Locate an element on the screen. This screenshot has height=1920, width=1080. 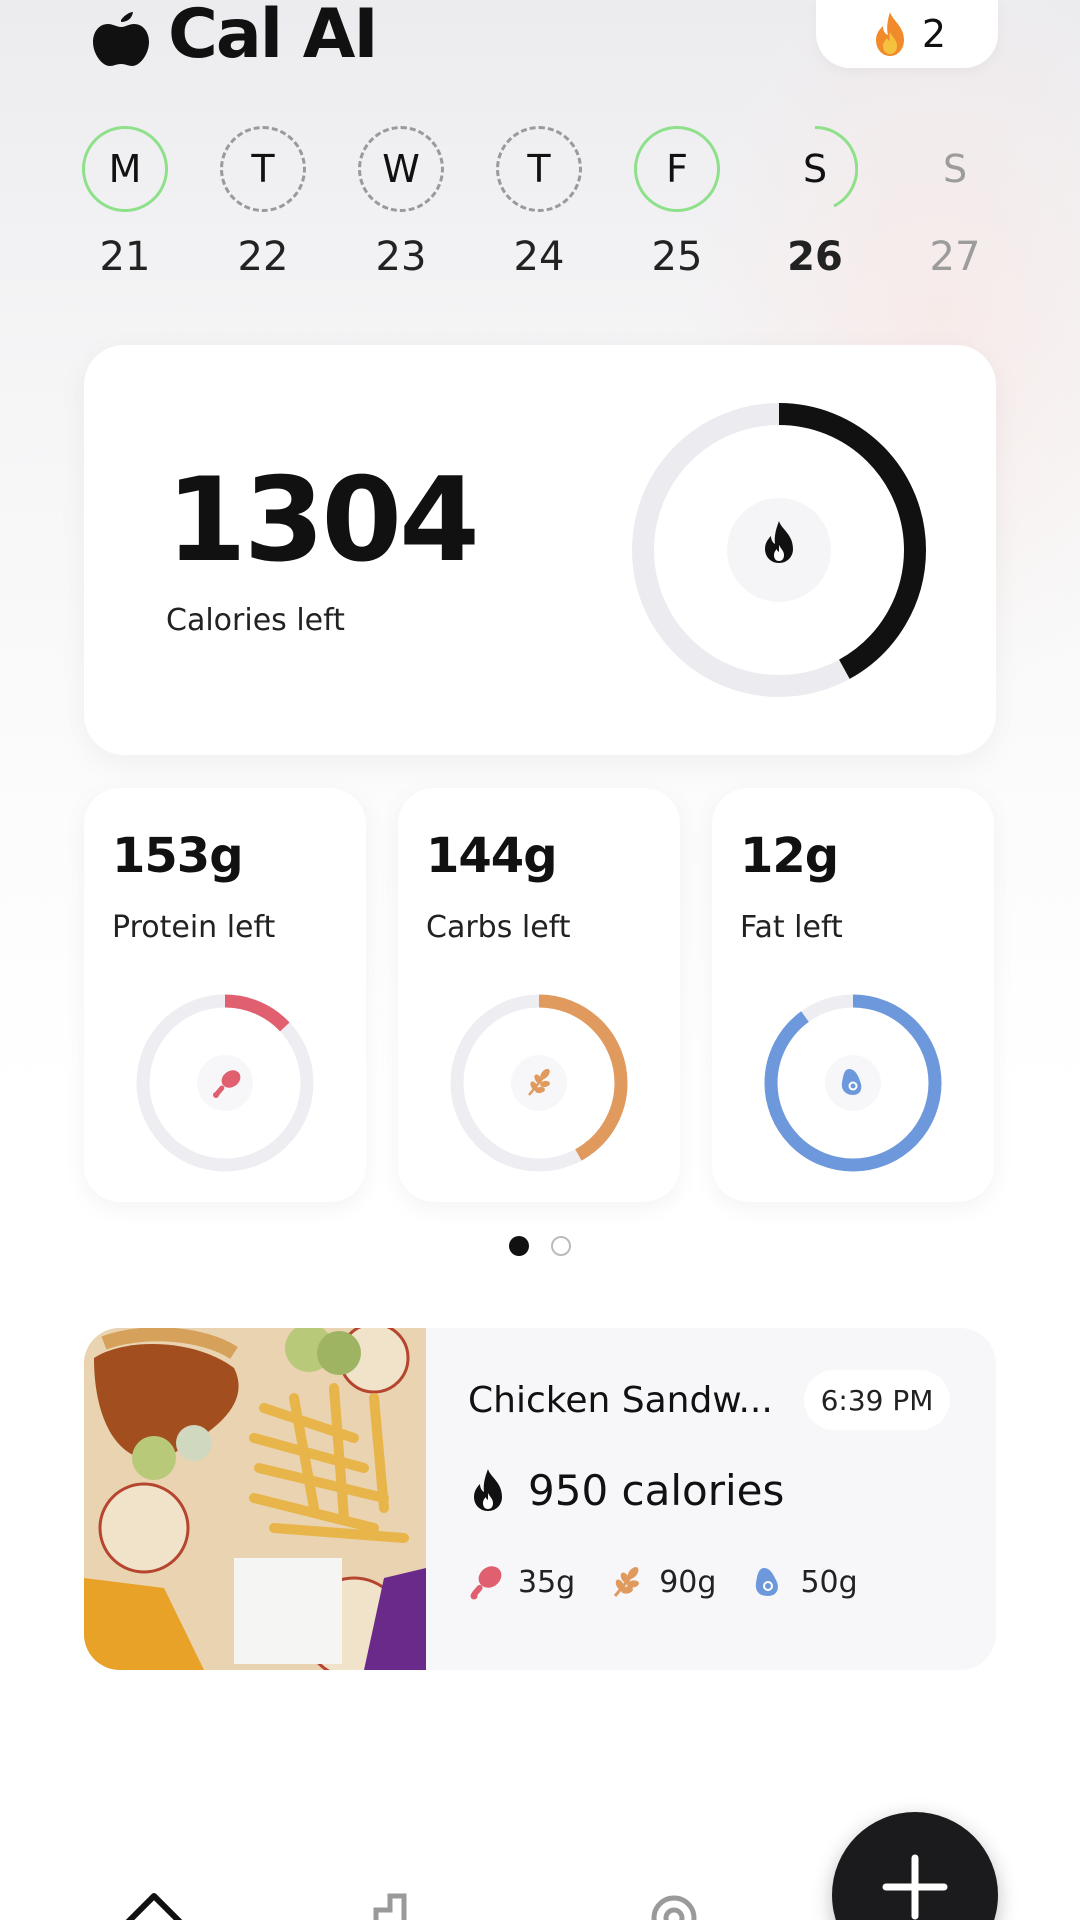
day-f-25: F 25 is located at coordinates (677, 203).